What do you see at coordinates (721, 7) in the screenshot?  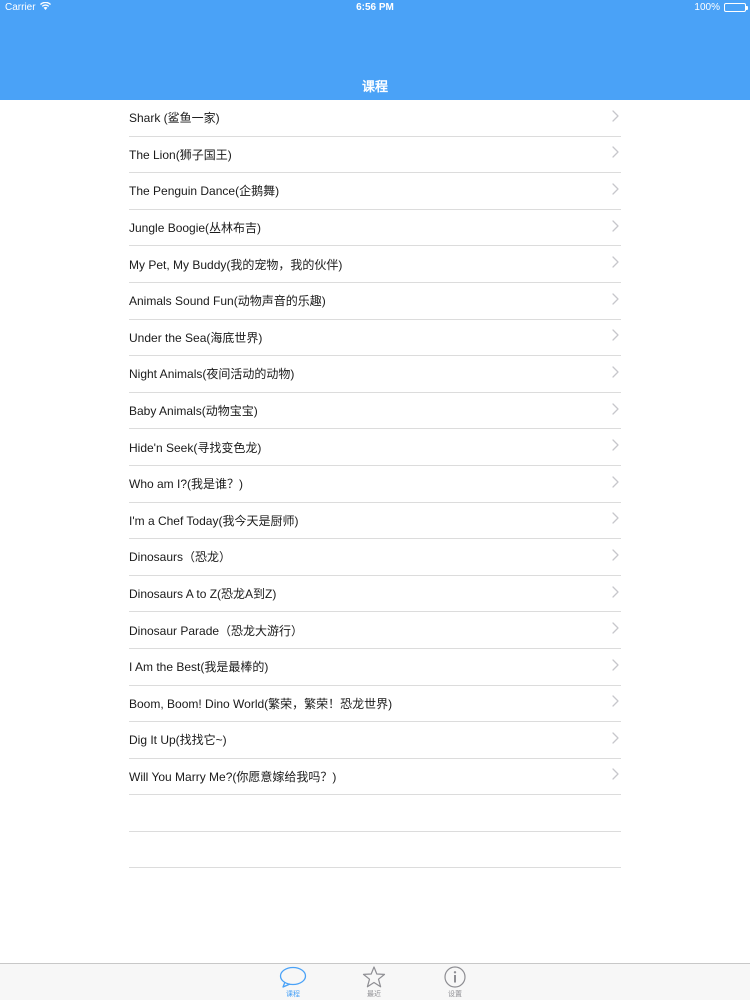 I see `status-right: 100%` at bounding box center [721, 7].